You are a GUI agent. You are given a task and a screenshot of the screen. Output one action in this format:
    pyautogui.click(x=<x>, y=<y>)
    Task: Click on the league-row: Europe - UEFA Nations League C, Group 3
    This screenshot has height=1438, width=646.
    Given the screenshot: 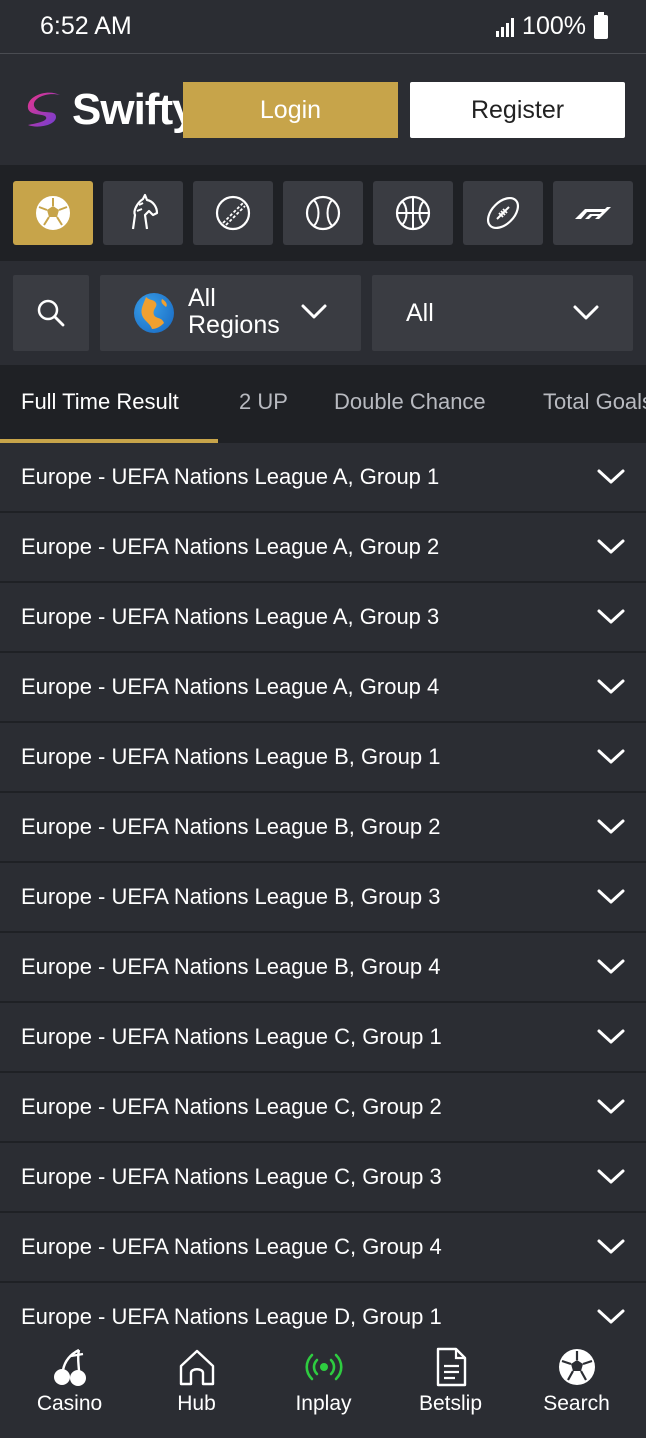 What is the action you would take?
    pyautogui.click(x=323, y=1178)
    